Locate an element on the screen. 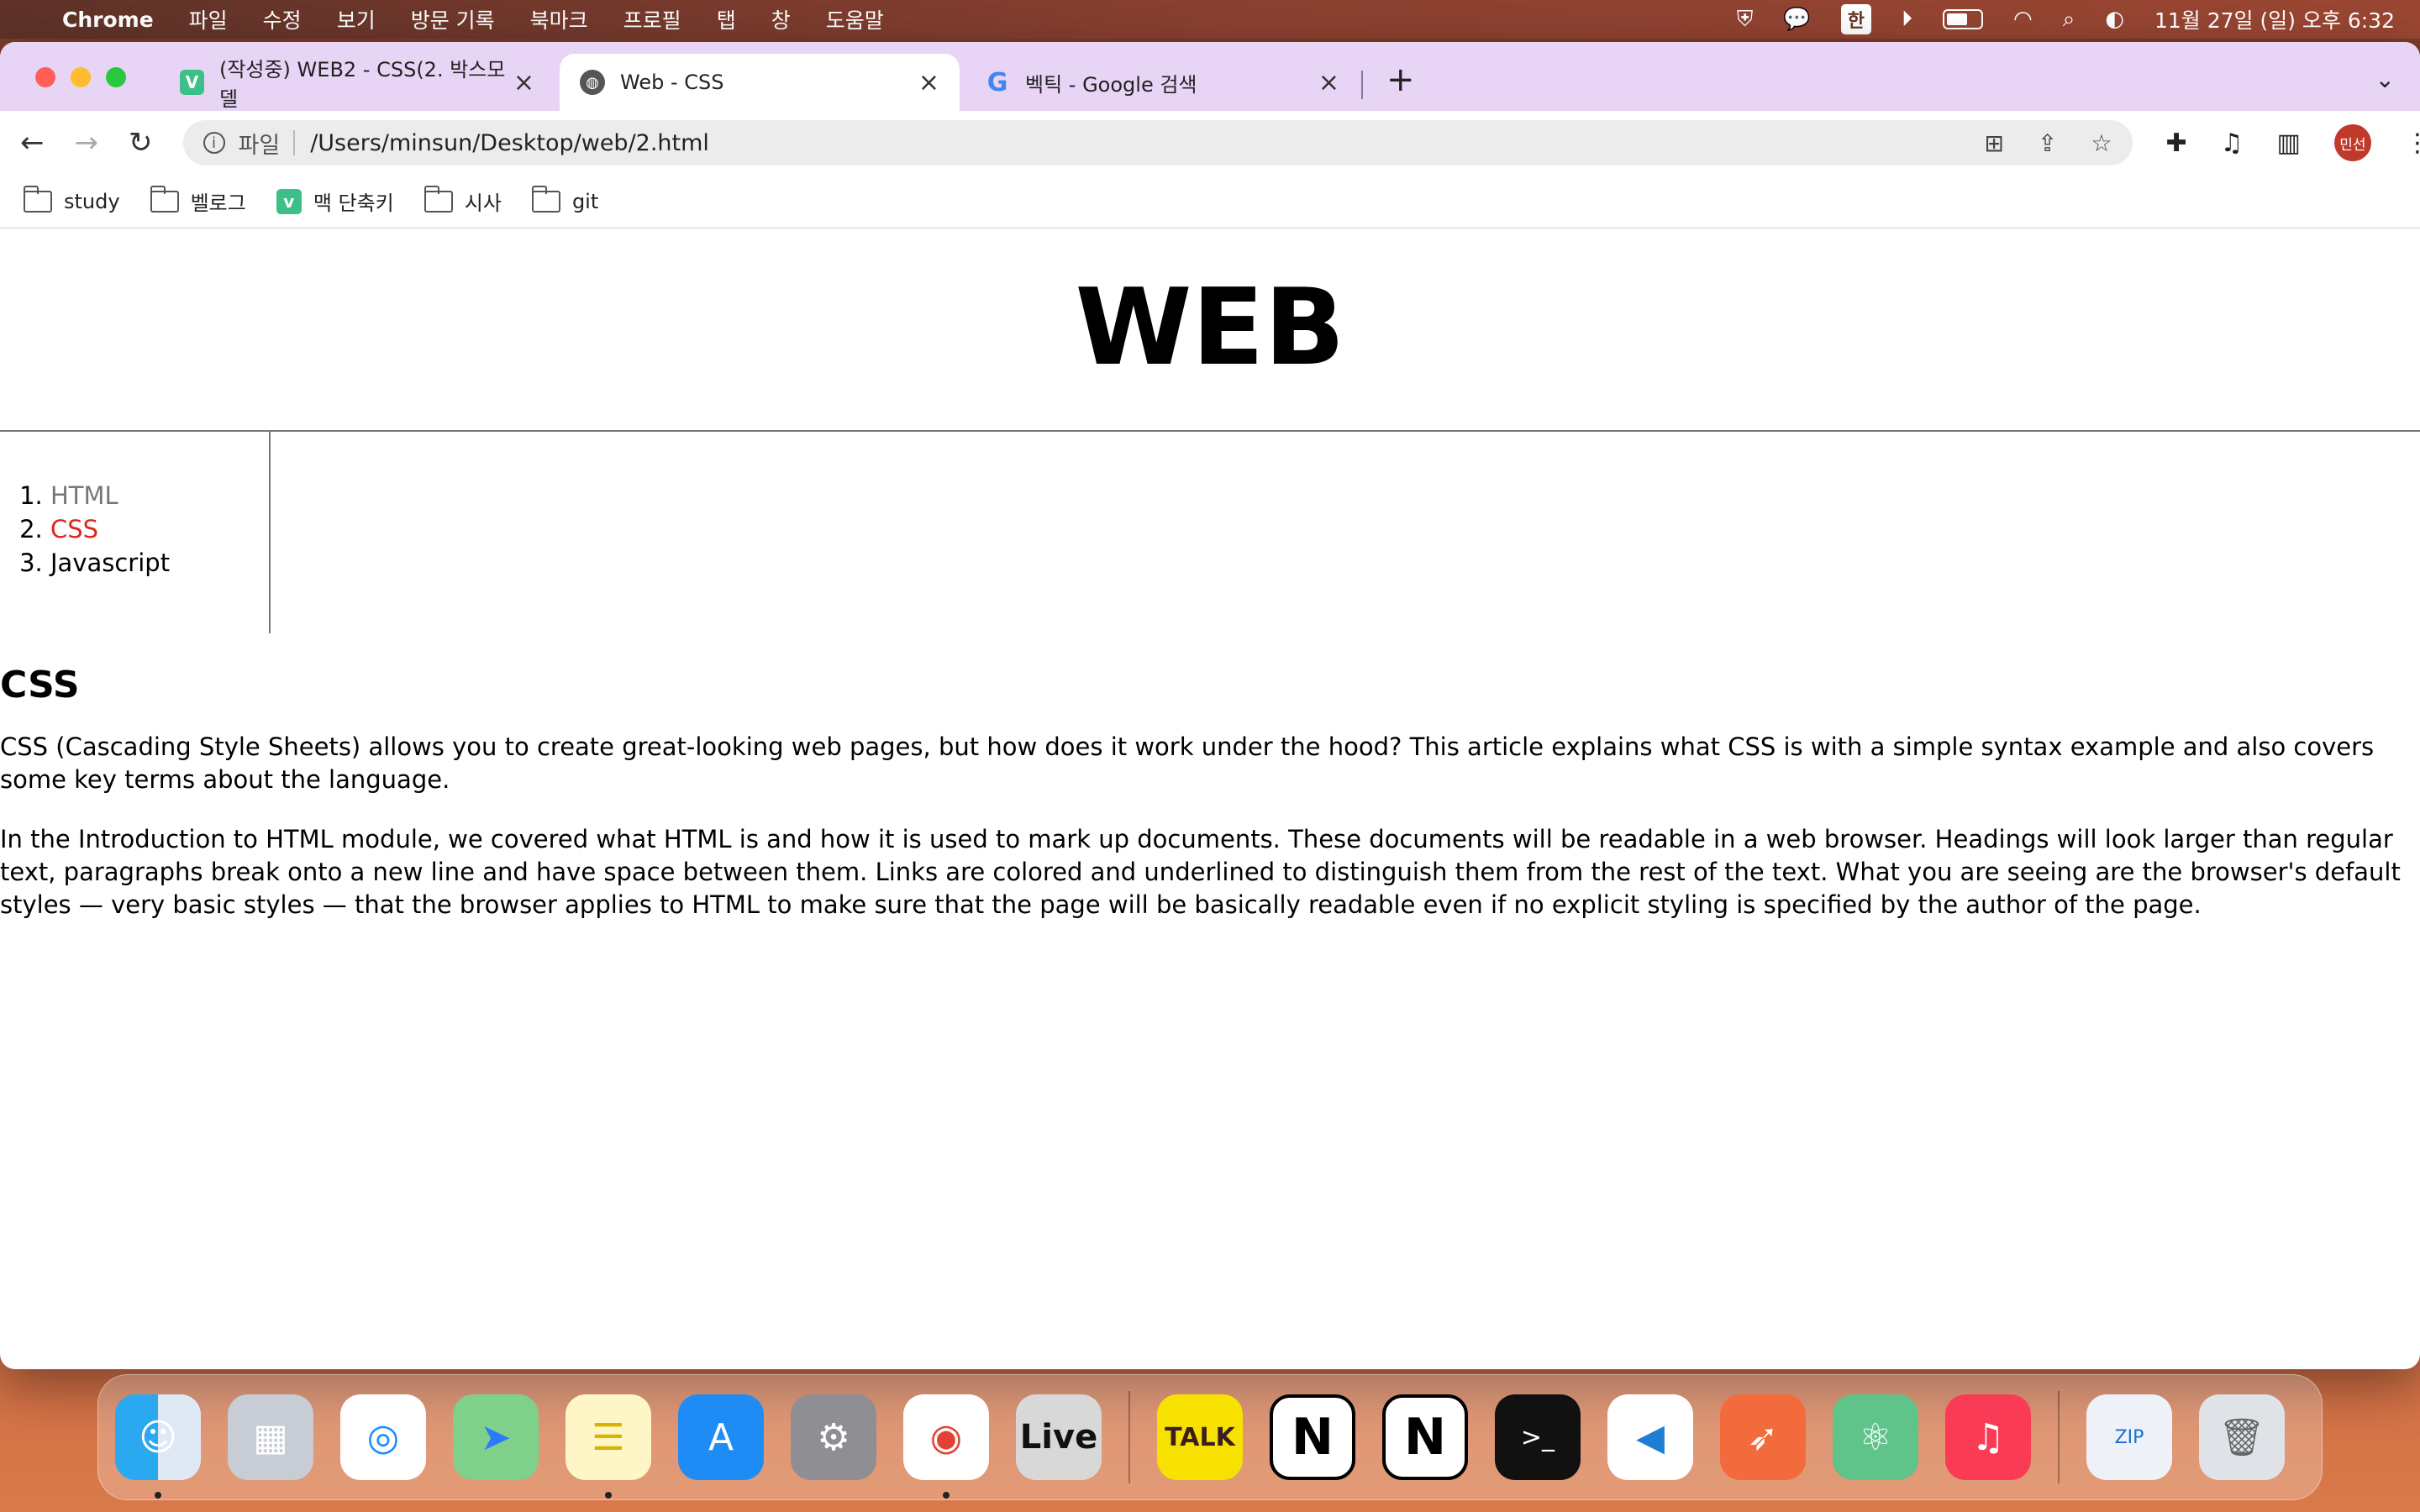 This screenshot has width=2420, height=1512. menu-window: 창 is located at coordinates (781, 19).